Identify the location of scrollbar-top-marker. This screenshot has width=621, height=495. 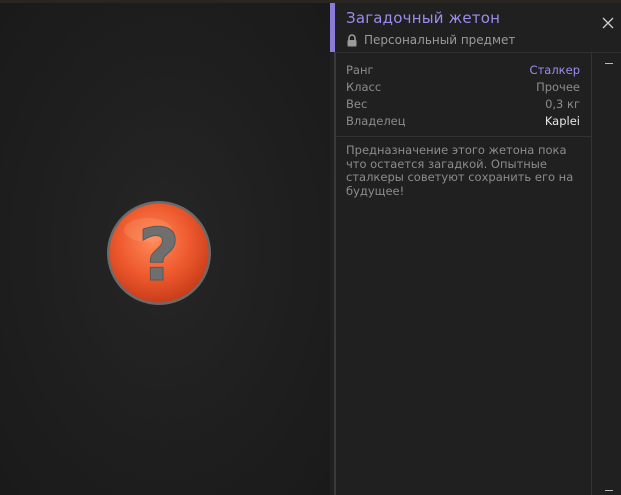
(609, 63).